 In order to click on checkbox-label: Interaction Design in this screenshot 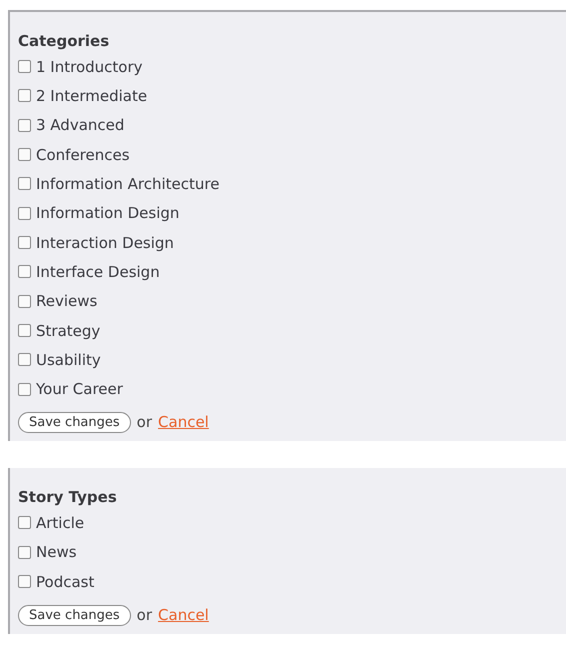, I will do `click(105, 243)`.